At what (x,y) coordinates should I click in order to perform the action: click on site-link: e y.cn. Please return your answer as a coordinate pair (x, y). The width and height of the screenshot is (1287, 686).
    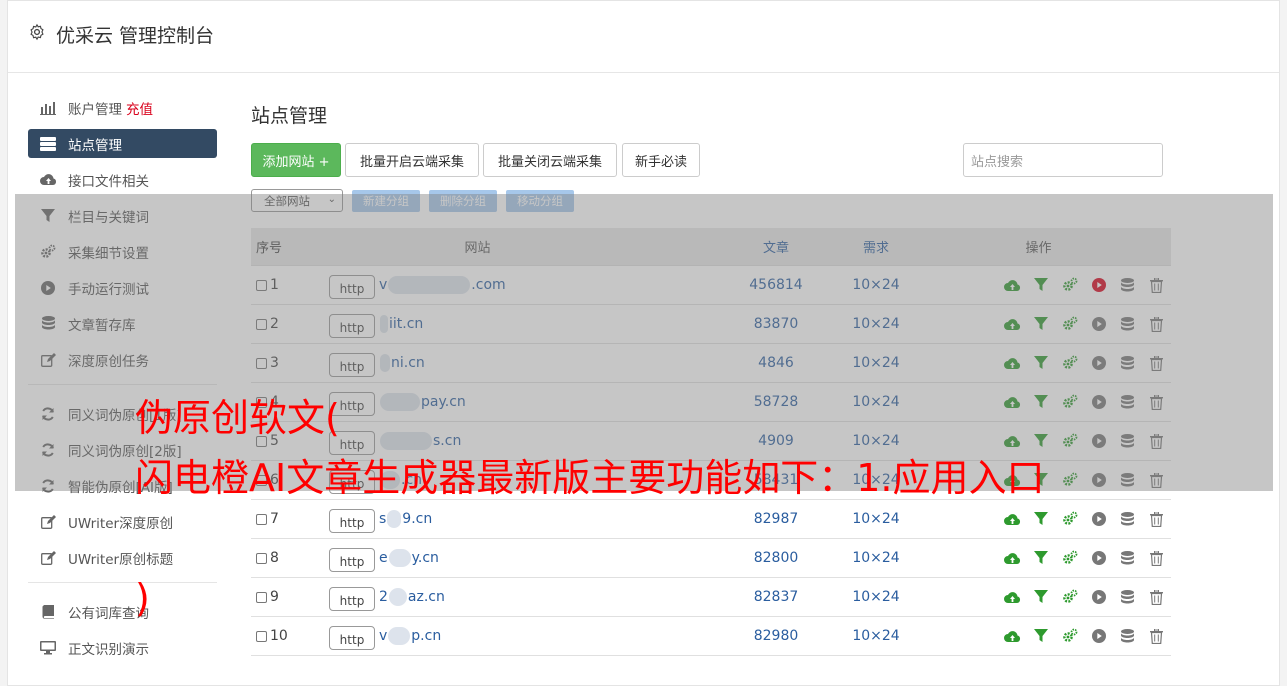
    Looking at the image, I should click on (409, 558).